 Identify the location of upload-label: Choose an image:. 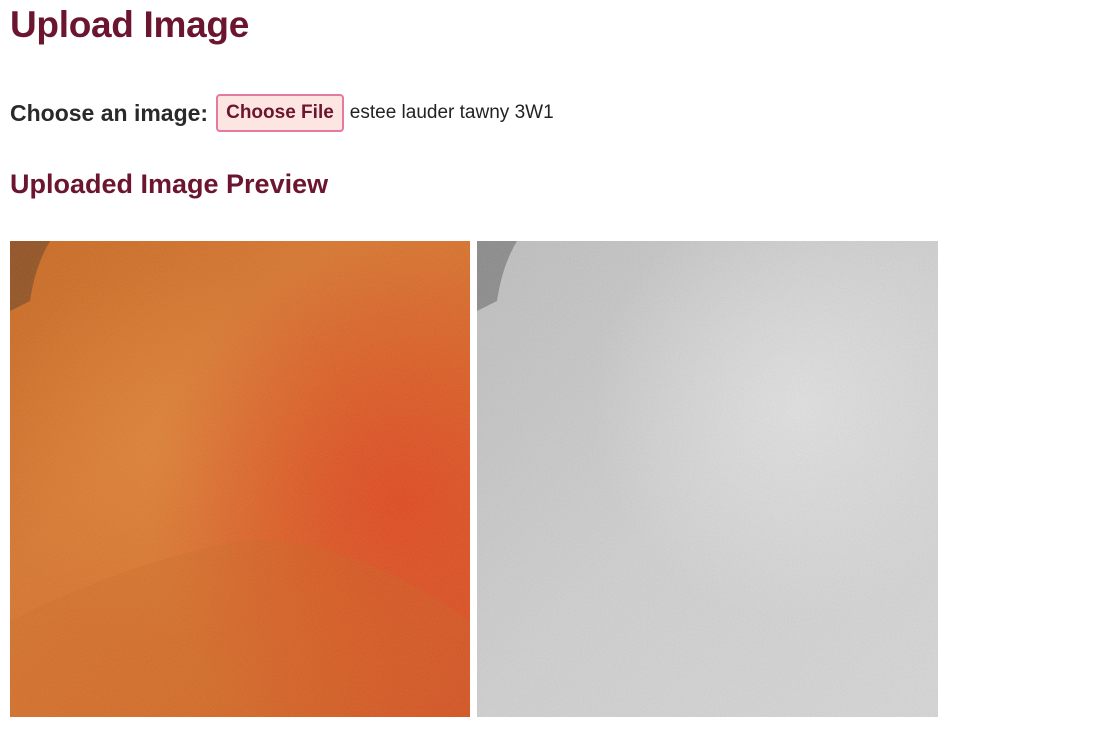
(109, 112).